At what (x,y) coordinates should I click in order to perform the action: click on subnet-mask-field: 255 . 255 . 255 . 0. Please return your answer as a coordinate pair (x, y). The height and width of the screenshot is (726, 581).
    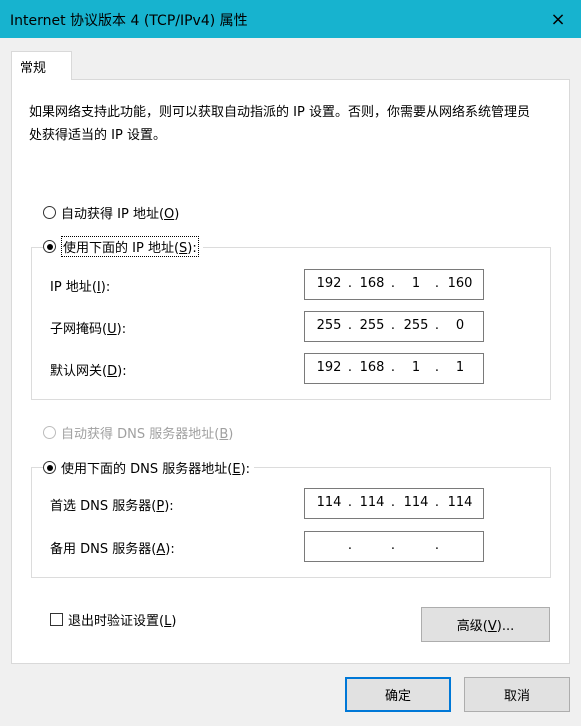
    Looking at the image, I should click on (394, 326).